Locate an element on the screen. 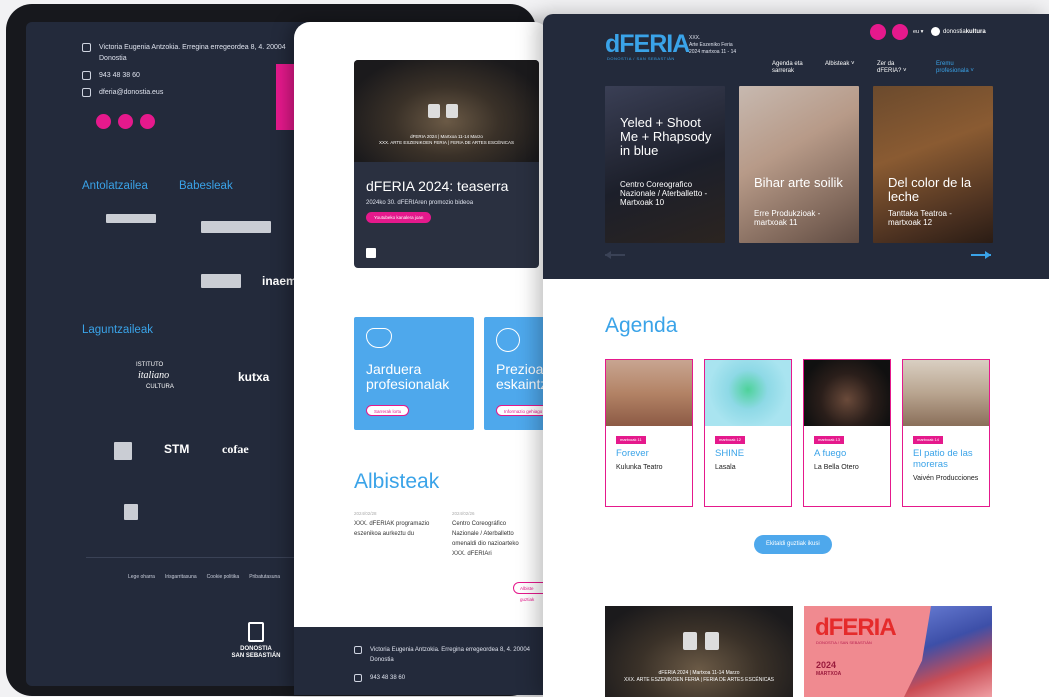 This screenshot has height=697, width=1049. edition-number: XXX. is located at coordinates (695, 38).